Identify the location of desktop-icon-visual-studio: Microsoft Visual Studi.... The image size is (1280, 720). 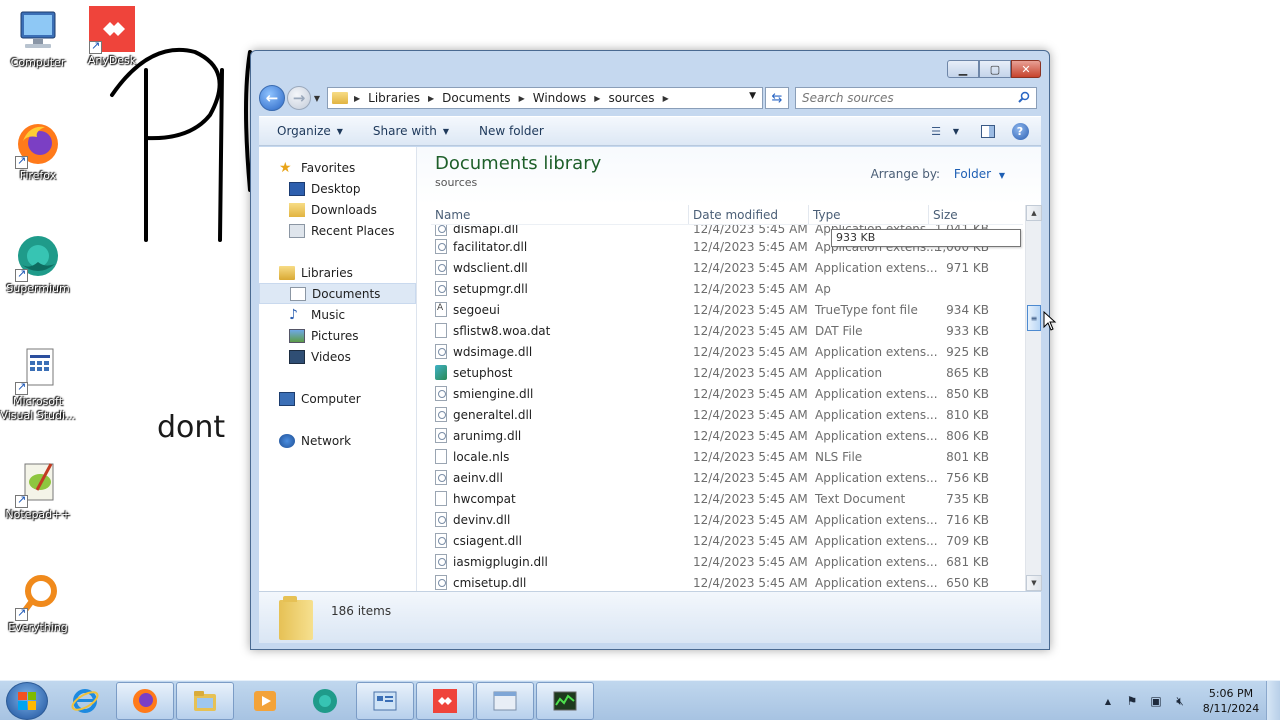
(38, 385).